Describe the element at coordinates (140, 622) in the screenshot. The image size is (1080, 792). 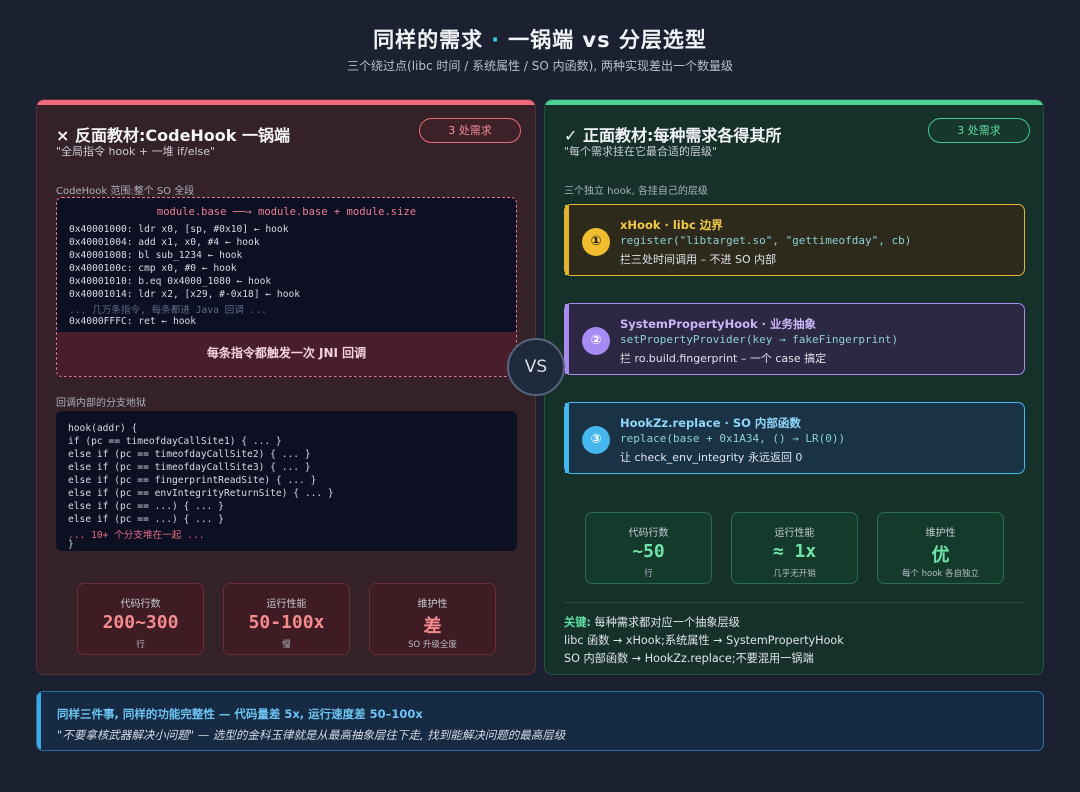
I see `metric-value: 200~300` at that location.